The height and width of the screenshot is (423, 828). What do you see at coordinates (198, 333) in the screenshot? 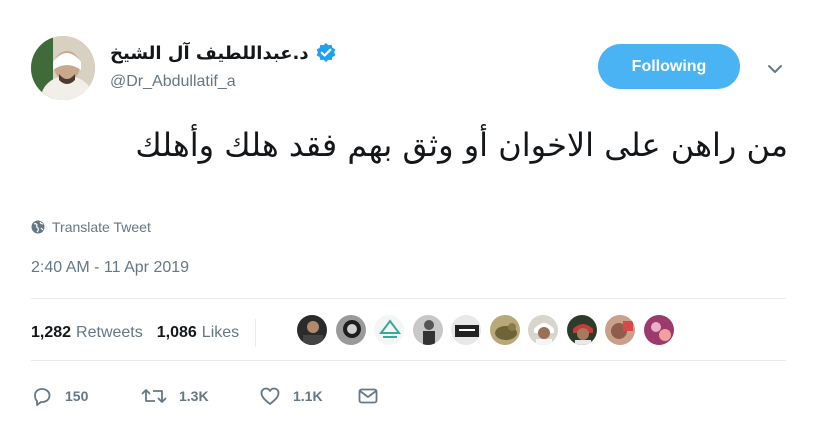
I see `likes-stat: 1,086 Likes` at bounding box center [198, 333].